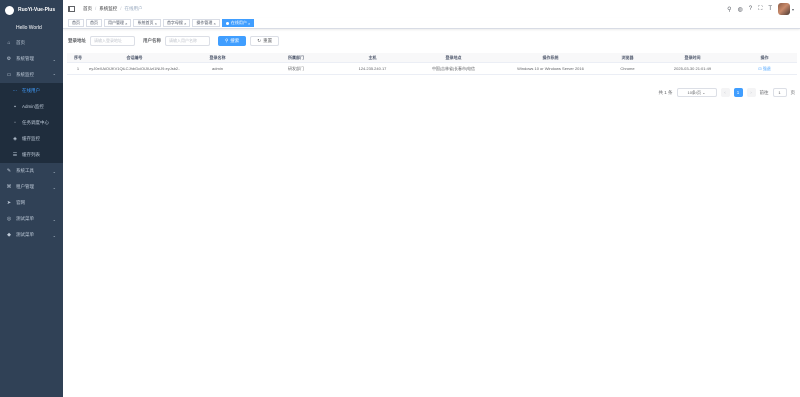  What do you see at coordinates (176, 23) in the screenshot?
I see `tag-initial-search: 首字母搜 ×` at bounding box center [176, 23].